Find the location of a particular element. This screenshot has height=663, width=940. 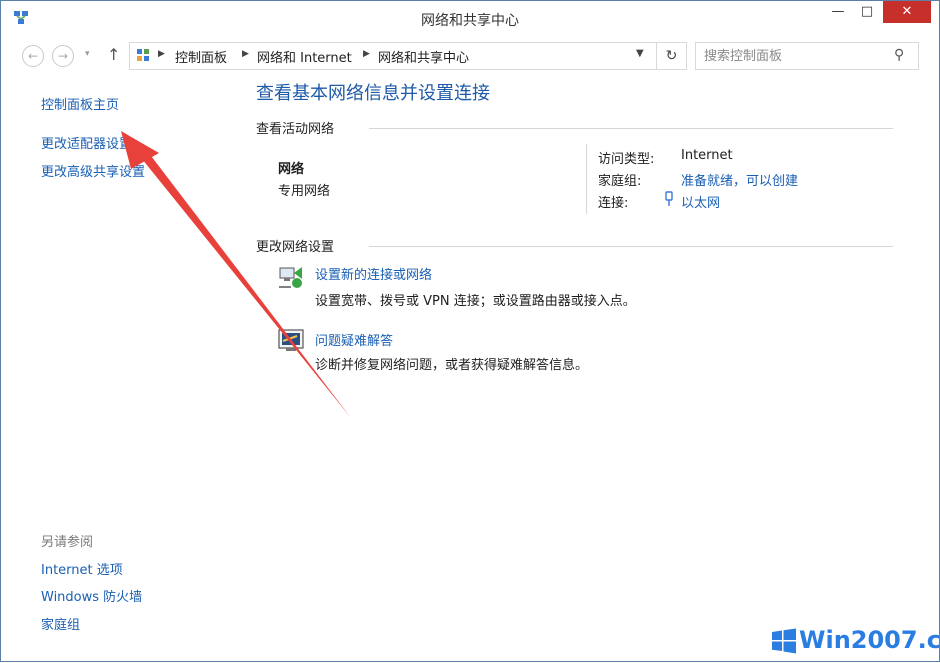

title-bar: 网络和共享中心 — □ ✕ is located at coordinates (470, 18).